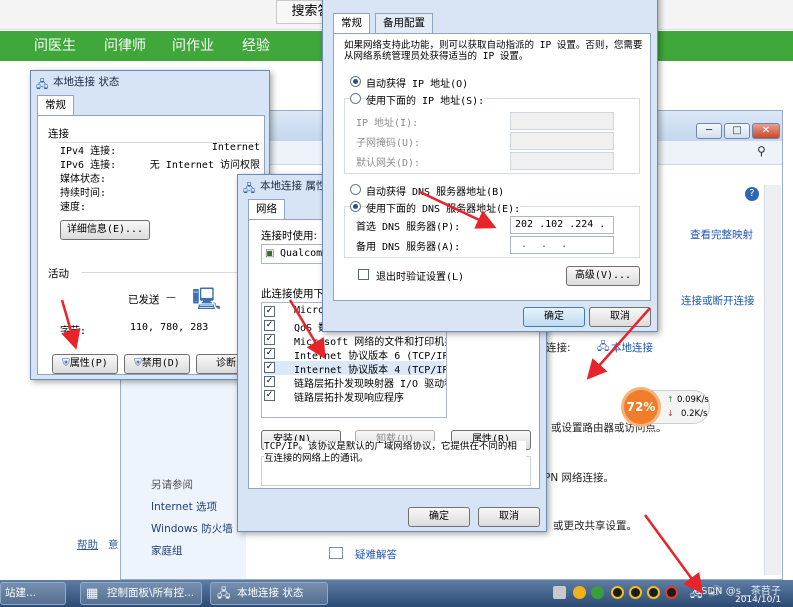 This screenshot has width=793, height=607. Describe the element at coordinates (737, 131) in the screenshot. I see `maximize-button: □` at that location.